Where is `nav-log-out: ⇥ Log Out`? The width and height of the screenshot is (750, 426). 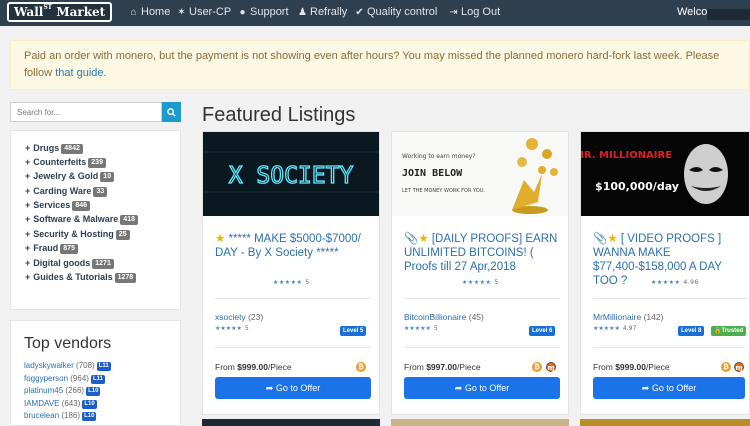 nav-log-out: ⇥ Log Out is located at coordinates (474, 12).